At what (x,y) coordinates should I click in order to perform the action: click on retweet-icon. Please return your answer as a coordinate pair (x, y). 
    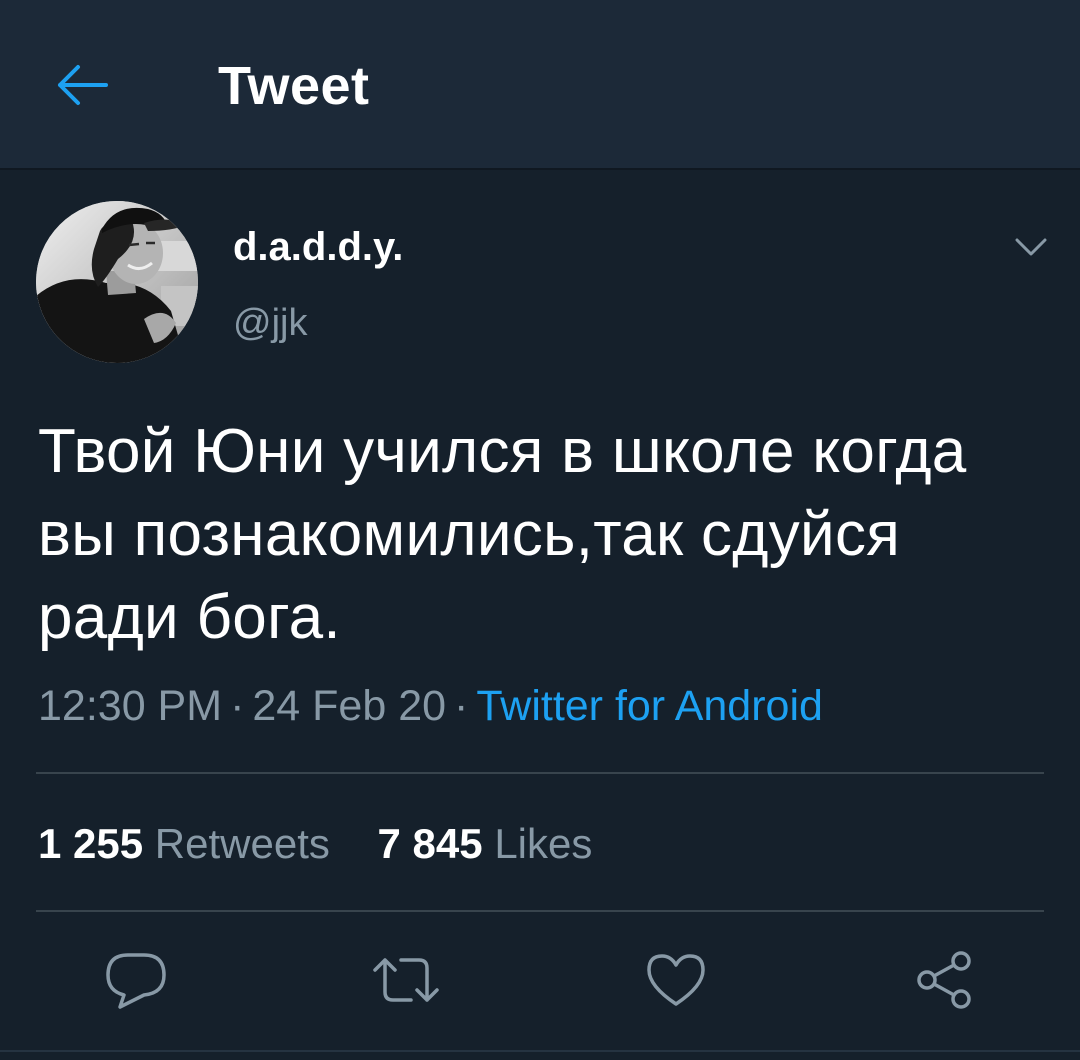
    Looking at the image, I should click on (406, 980).